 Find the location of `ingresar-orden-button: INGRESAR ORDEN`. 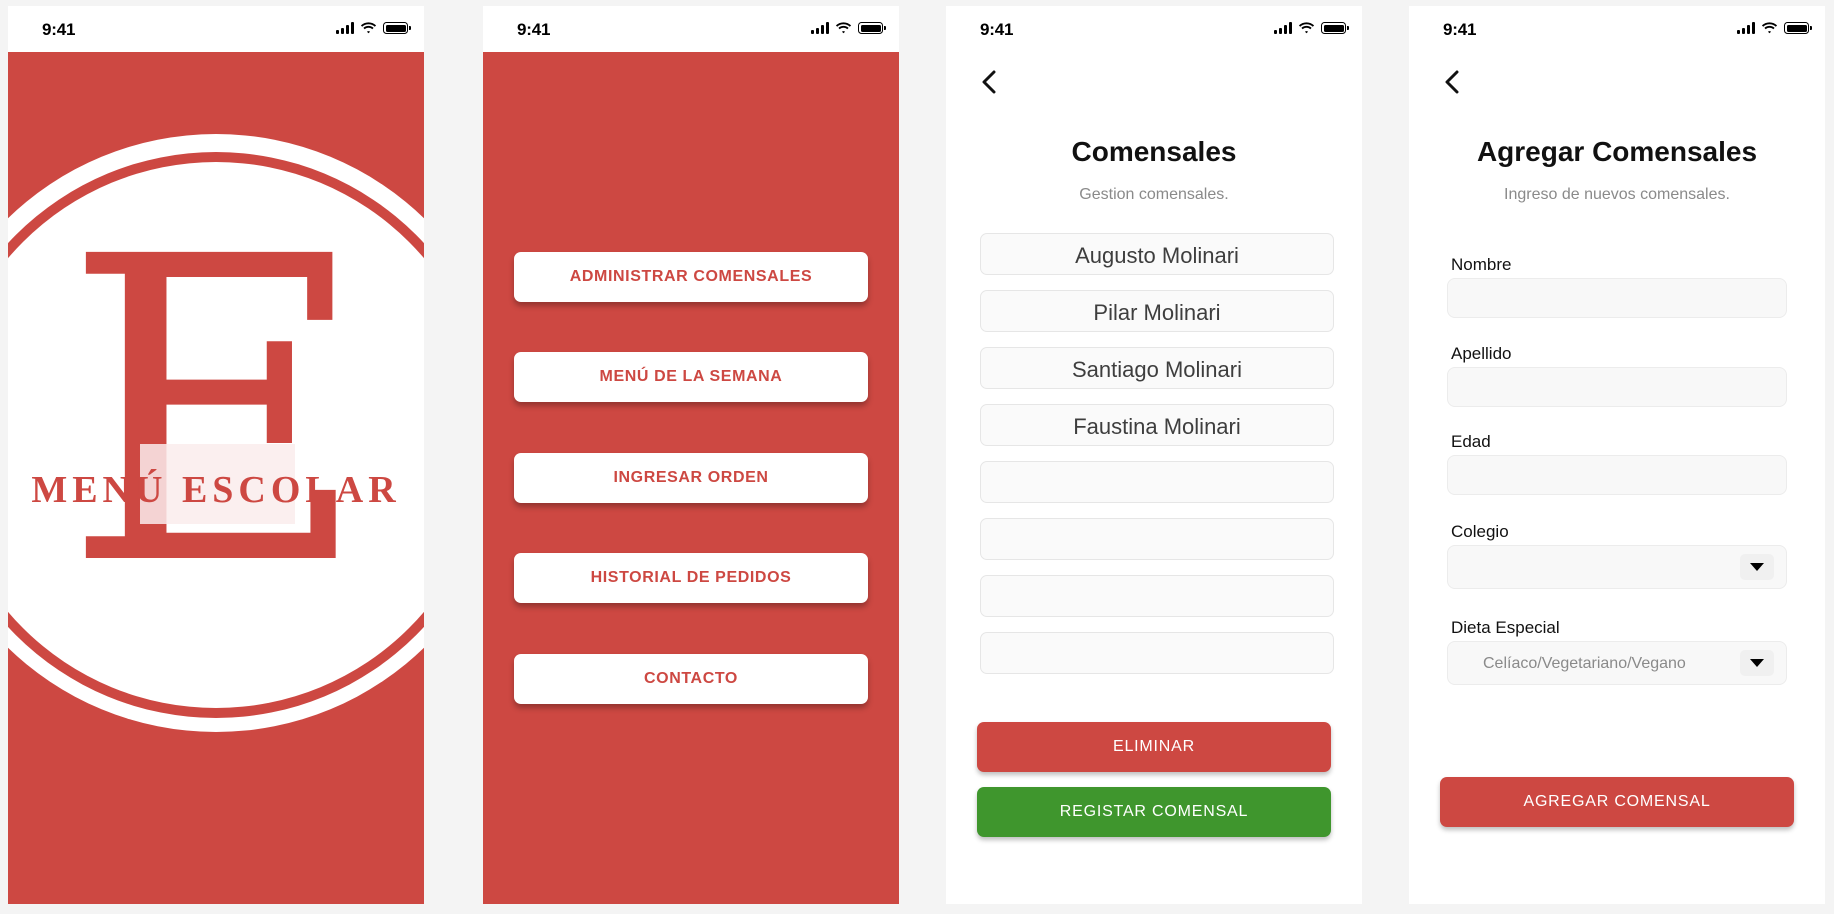

ingresar-orden-button: INGRESAR ORDEN is located at coordinates (691, 478).